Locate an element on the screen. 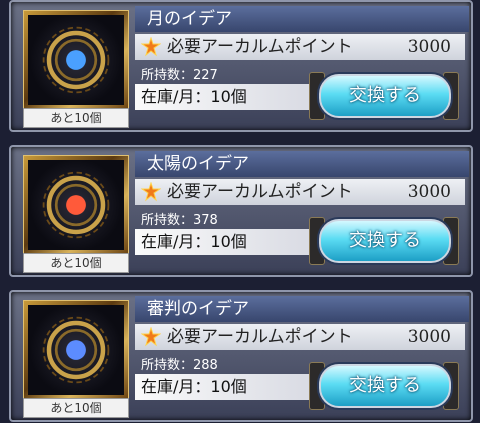 Image resolution: width=480 pixels, height=423 pixels. item-title: 太陽のイデア is located at coordinates (302, 164).